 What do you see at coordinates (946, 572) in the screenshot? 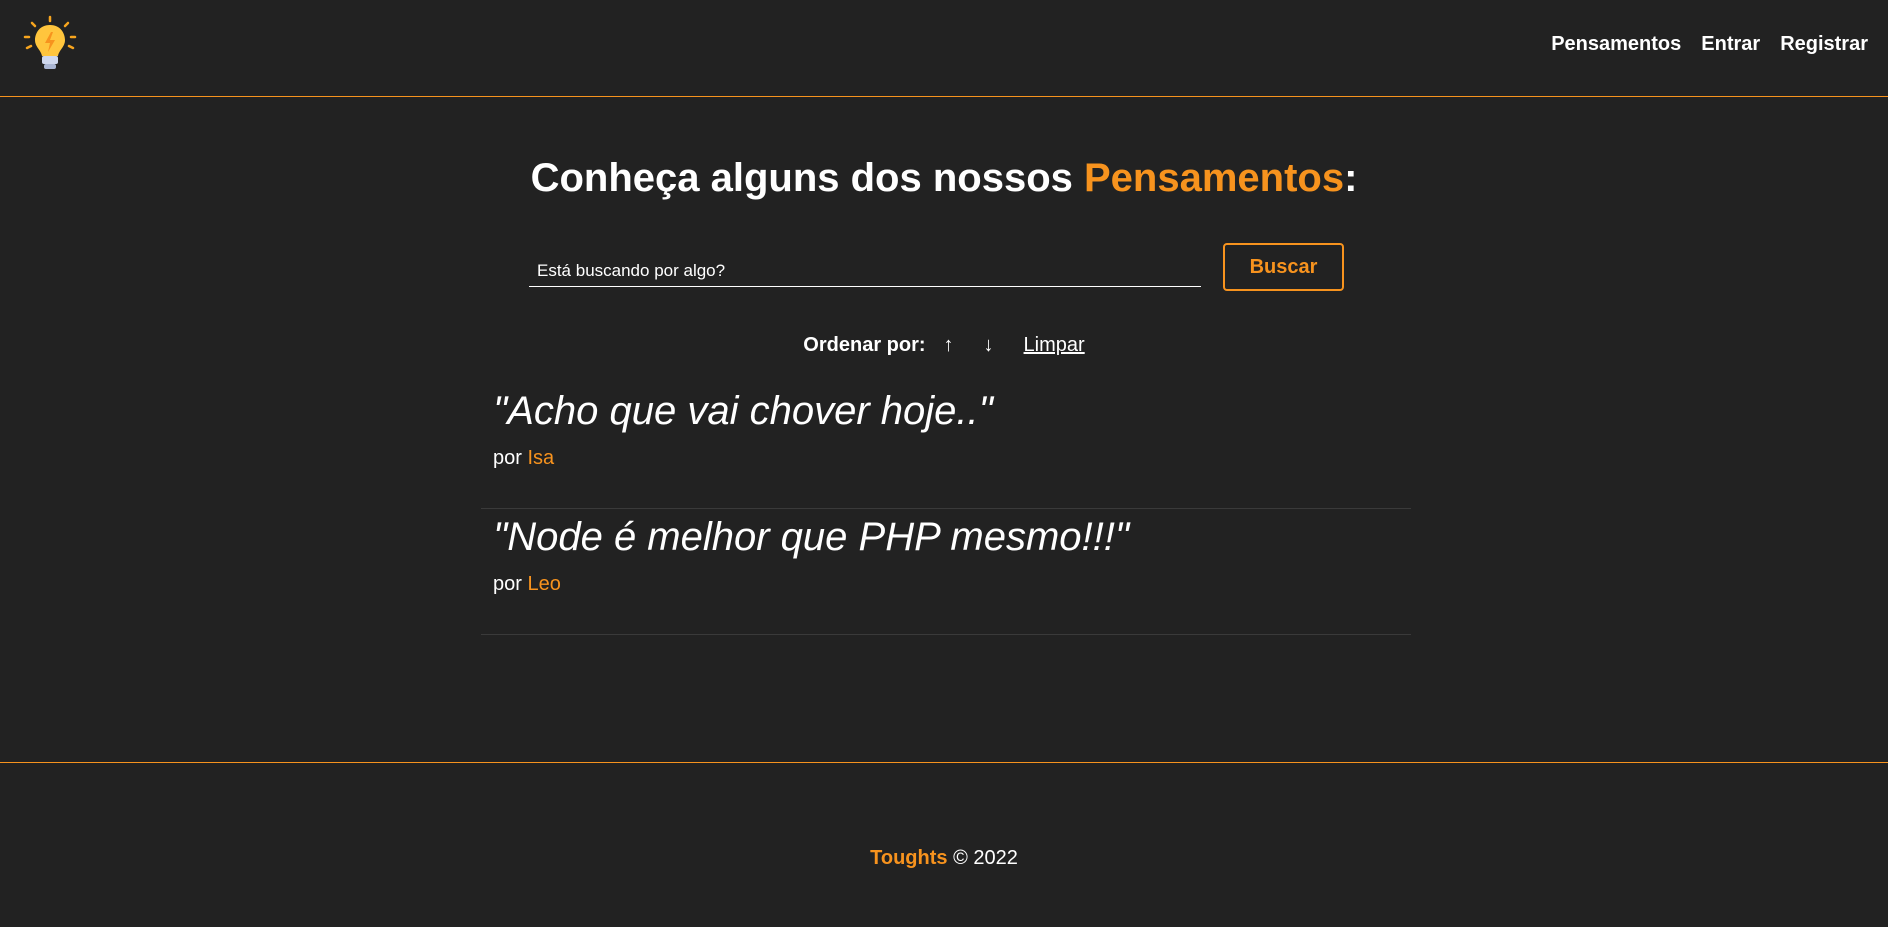
I see `thought-card: "Node é melhor que PHP mesmo!!!" por Leo` at bounding box center [946, 572].